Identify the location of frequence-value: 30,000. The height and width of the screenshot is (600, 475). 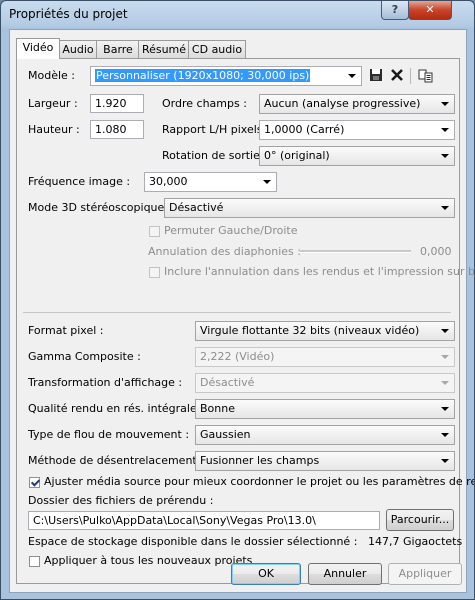
(168, 181).